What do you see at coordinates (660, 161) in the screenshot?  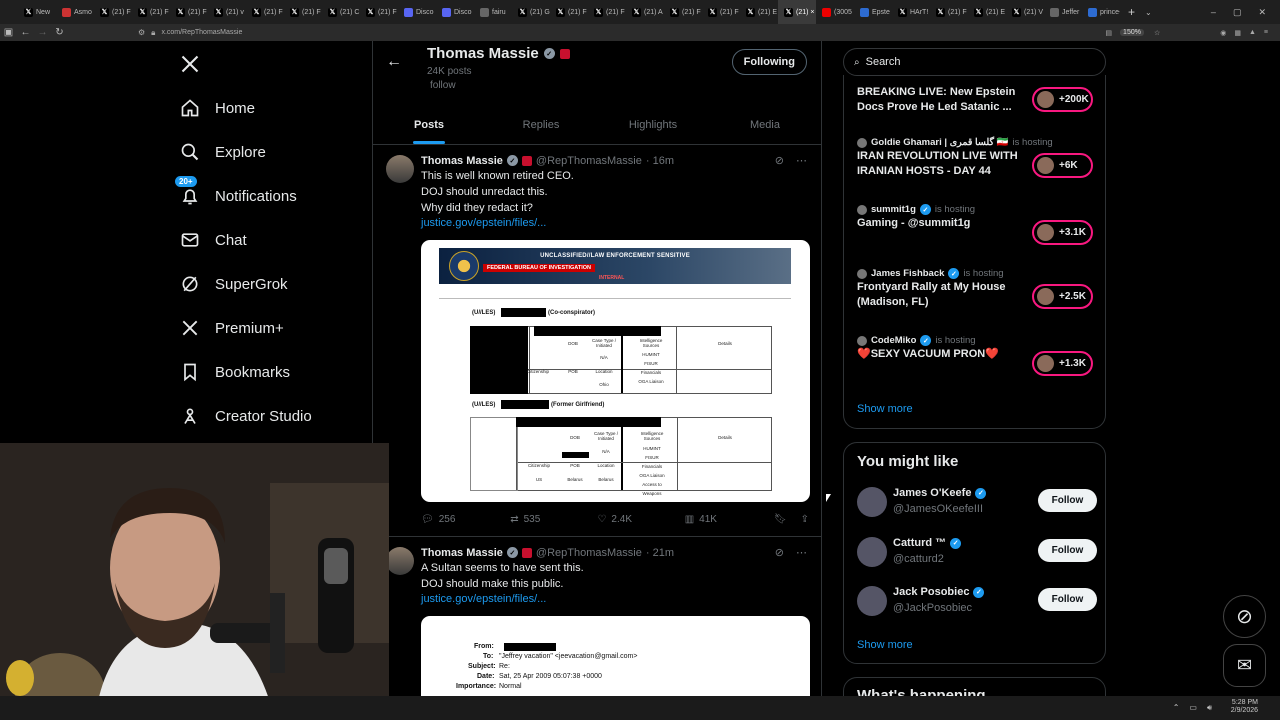 I see `tweet-time: · 16m` at bounding box center [660, 161].